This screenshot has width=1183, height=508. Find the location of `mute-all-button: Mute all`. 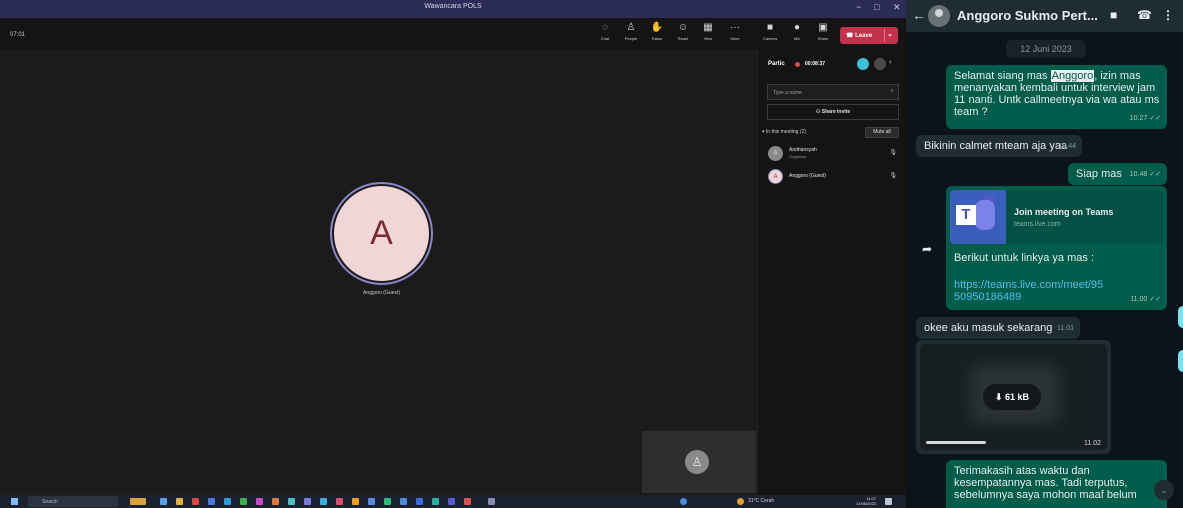

mute-all-button: Mute all is located at coordinates (882, 132).